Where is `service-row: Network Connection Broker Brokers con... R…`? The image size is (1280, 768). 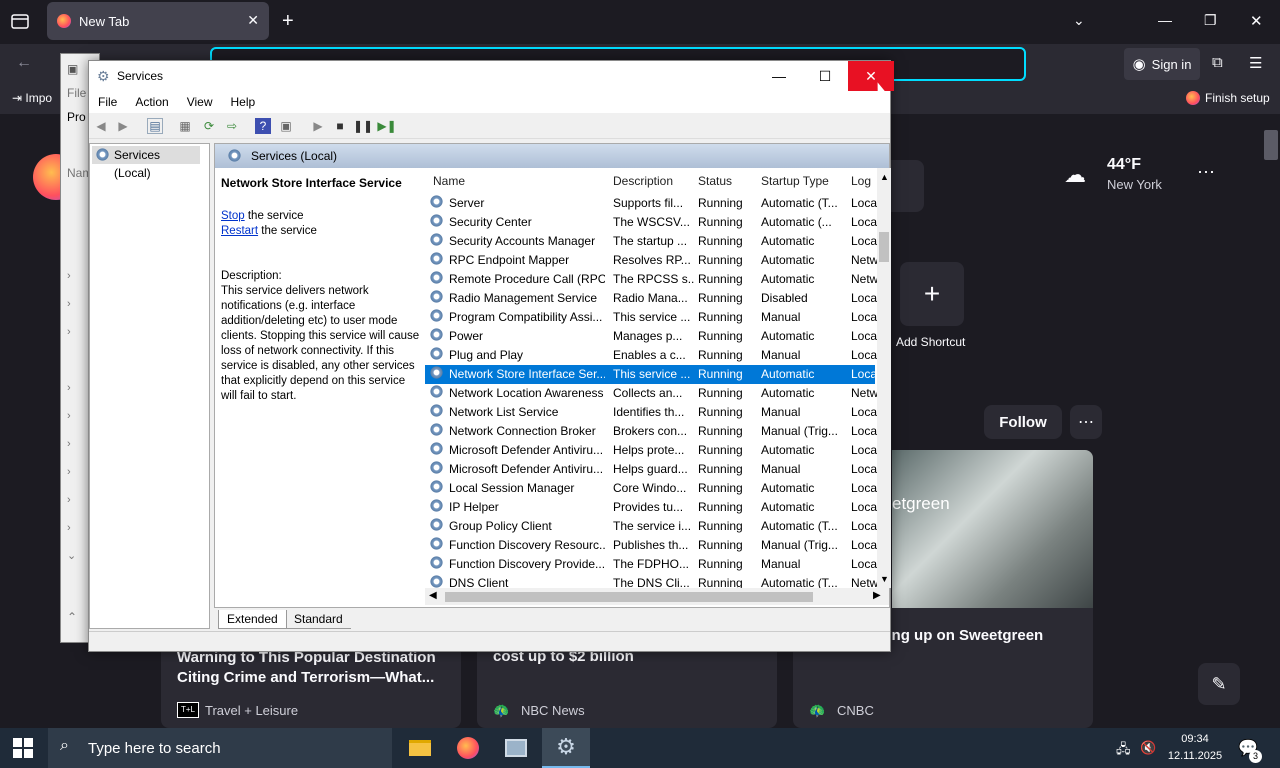 service-row: Network Connection Broker Brokers con... R… is located at coordinates (651, 431).